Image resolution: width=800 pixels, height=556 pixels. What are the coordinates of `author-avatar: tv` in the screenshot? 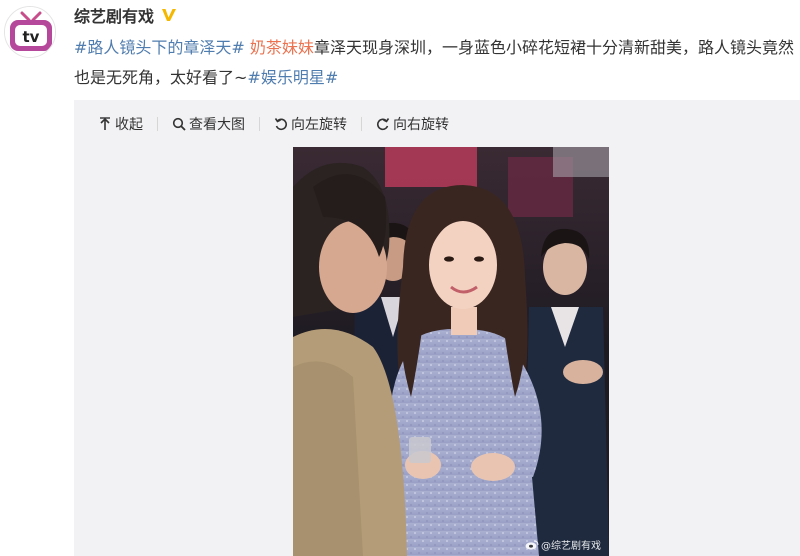 It's located at (30, 32).